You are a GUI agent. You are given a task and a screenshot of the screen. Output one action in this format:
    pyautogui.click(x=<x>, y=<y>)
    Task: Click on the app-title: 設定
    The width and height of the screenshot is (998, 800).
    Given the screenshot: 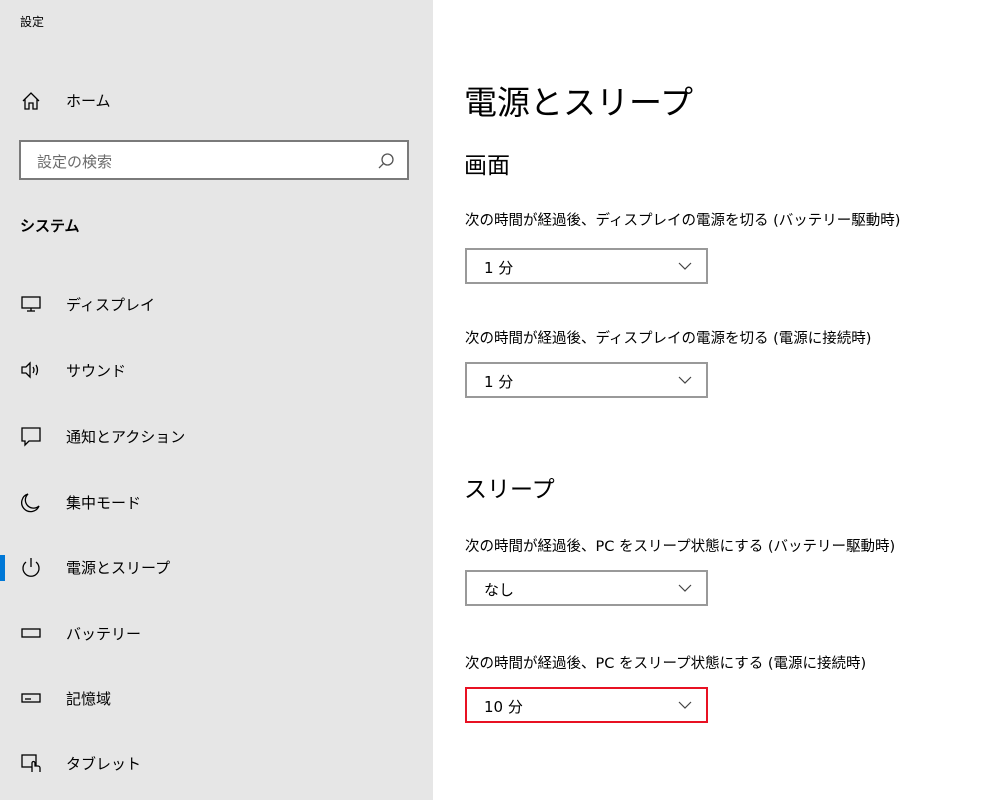 What is the action you would take?
    pyautogui.click(x=32, y=22)
    